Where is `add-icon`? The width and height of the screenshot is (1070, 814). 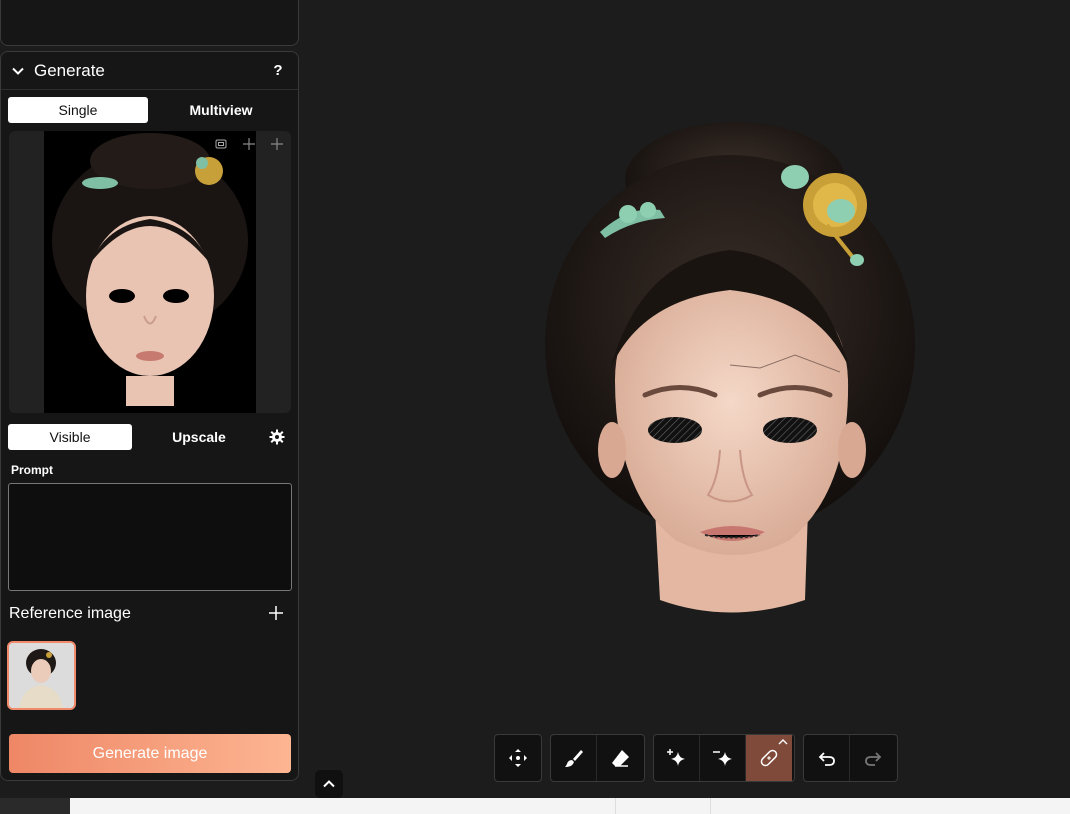 add-icon is located at coordinates (277, 144).